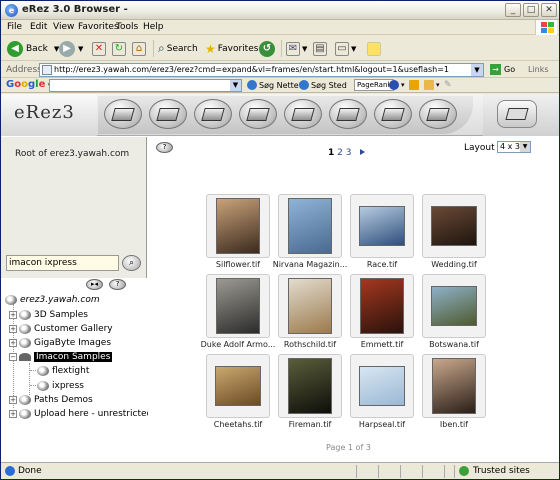  I want to click on thumbnail-item: Rothschild.tif, so click(310, 312).